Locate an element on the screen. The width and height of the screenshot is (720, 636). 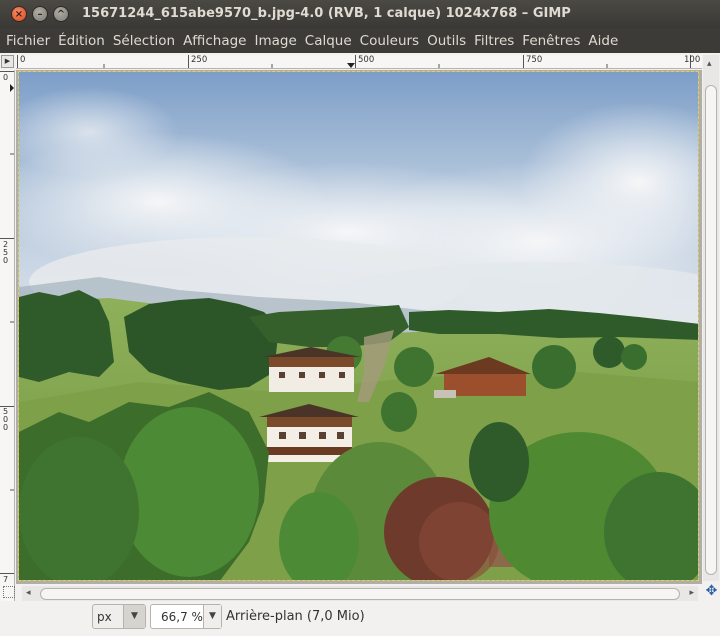
menu-calque: Calque is located at coordinates (330, 41).